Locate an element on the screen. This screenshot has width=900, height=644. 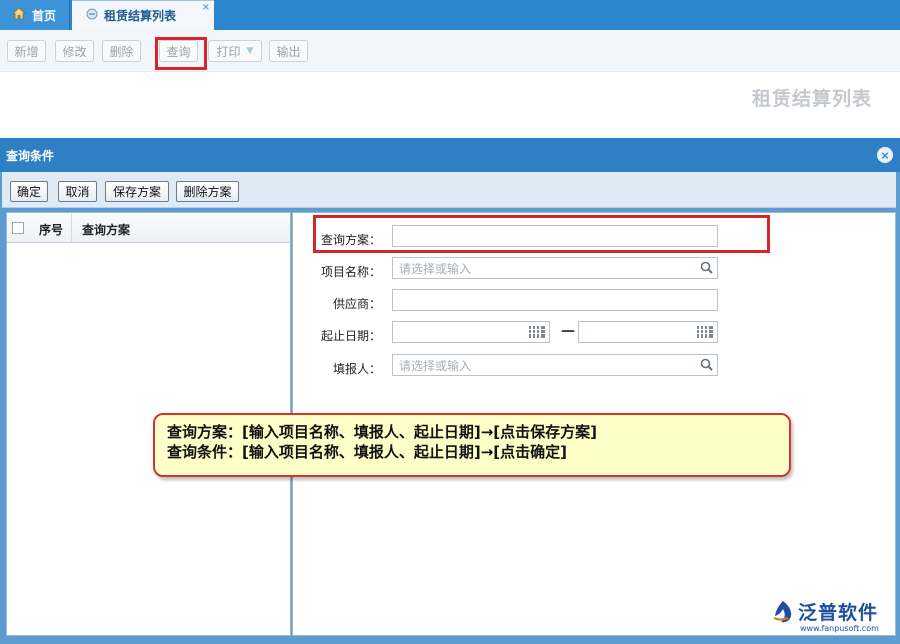
supplier-input is located at coordinates (555, 300).